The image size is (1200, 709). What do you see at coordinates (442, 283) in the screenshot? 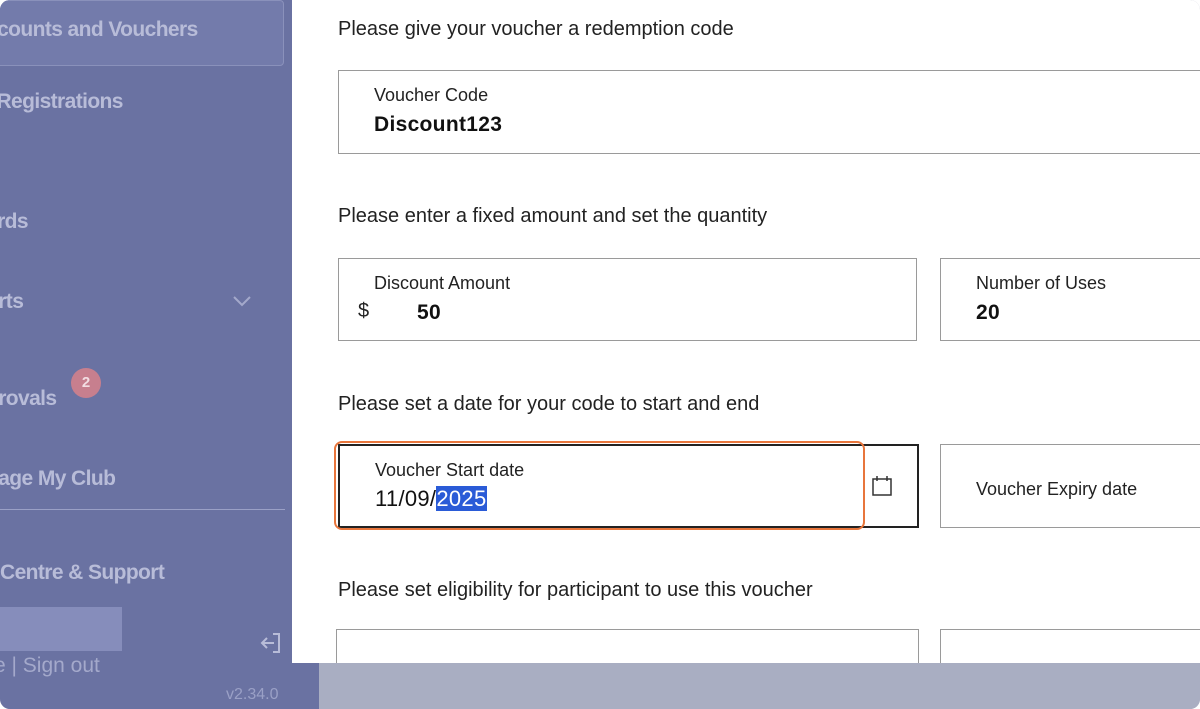
I see `discount-amount-label: Discount Amount` at bounding box center [442, 283].